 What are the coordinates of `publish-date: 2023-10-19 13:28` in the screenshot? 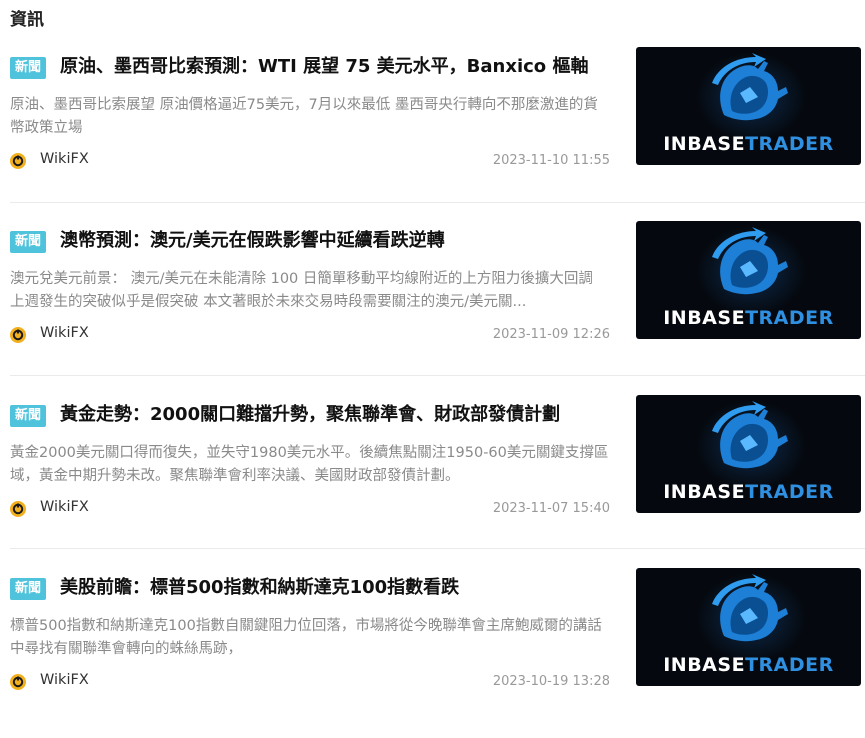 It's located at (551, 681).